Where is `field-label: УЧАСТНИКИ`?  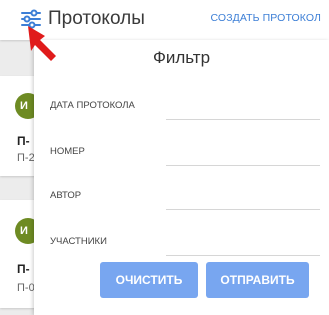 field-label: УЧАСТНИКИ is located at coordinates (78, 241).